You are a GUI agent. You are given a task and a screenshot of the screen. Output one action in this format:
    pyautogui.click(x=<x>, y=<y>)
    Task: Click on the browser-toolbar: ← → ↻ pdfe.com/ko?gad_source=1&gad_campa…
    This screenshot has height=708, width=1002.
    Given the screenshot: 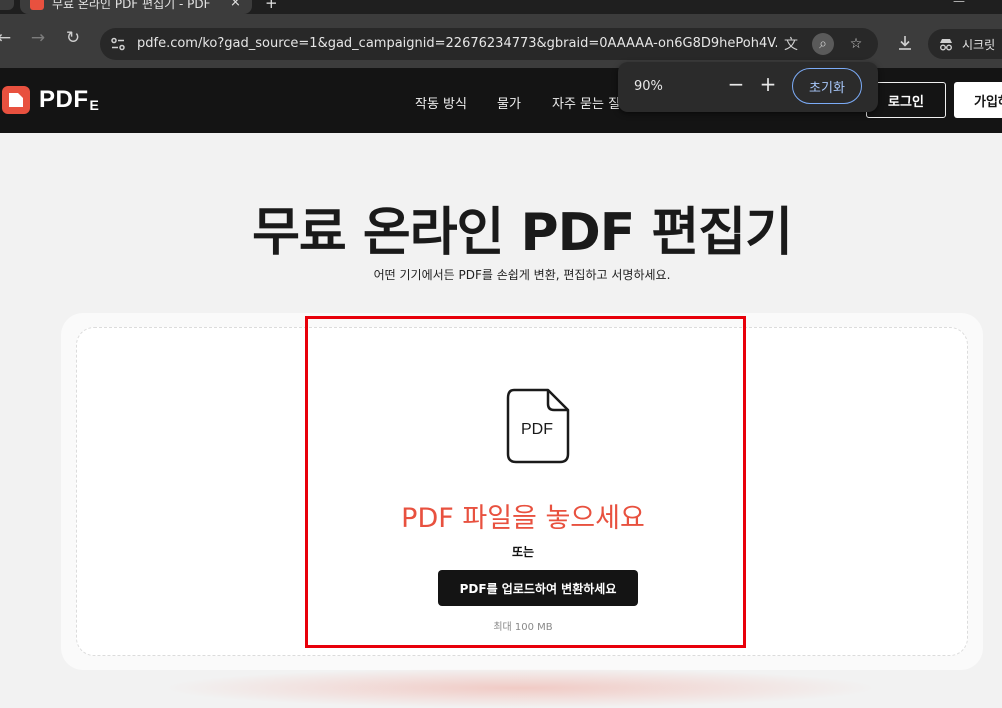 What is the action you would take?
    pyautogui.click(x=501, y=41)
    